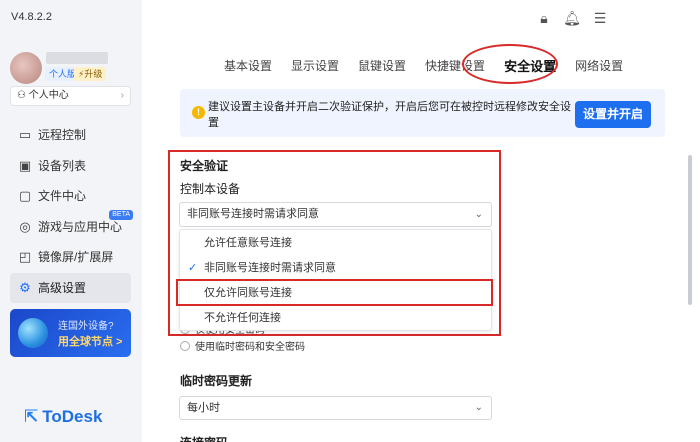  Describe the element at coordinates (77, 58) in the screenshot. I see `username-blurred` at that location.